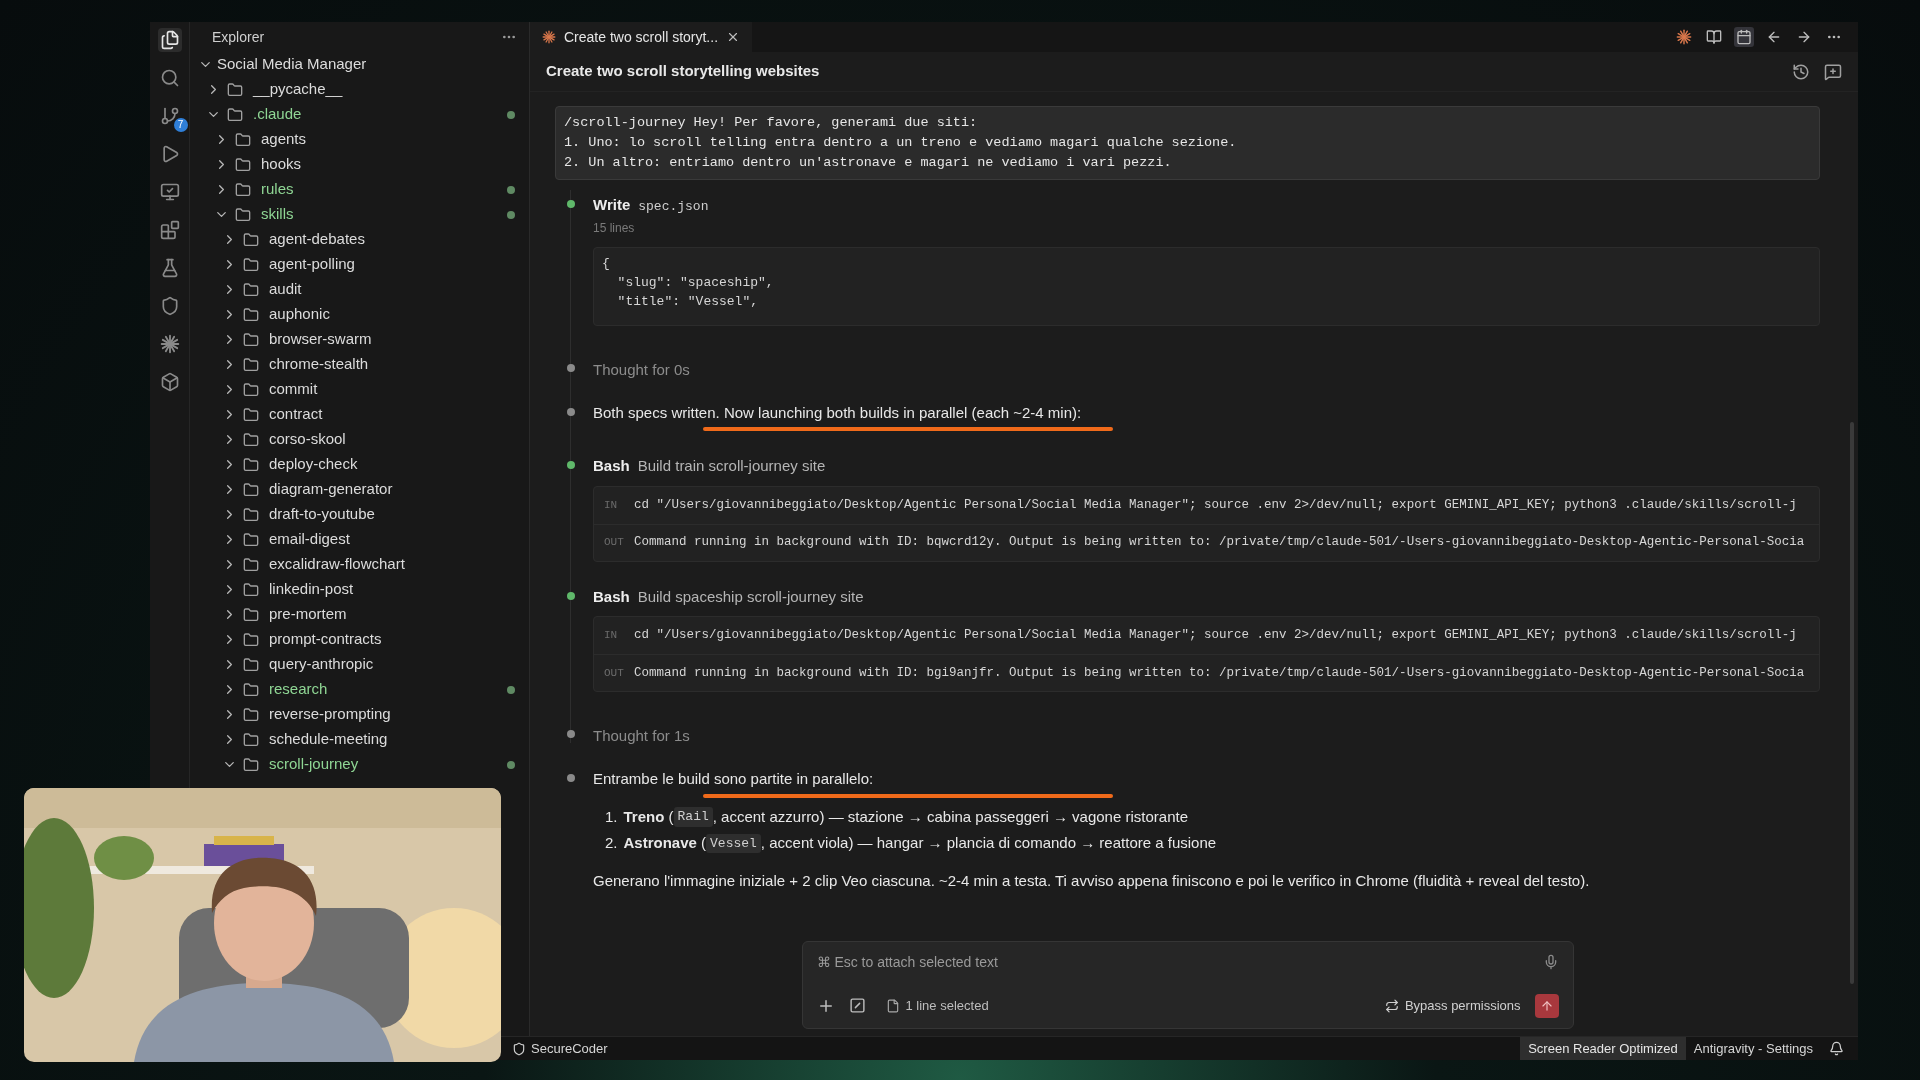 Image resolution: width=1920 pixels, height=1080 pixels. I want to click on command-text: Command running in background with ID: bgi9anjfr. Output is being written to: /private/tmp/claude-501/-Users-giovannibeggiato-Desktop-Agentic-Personal-Socia, so click(1219, 673).